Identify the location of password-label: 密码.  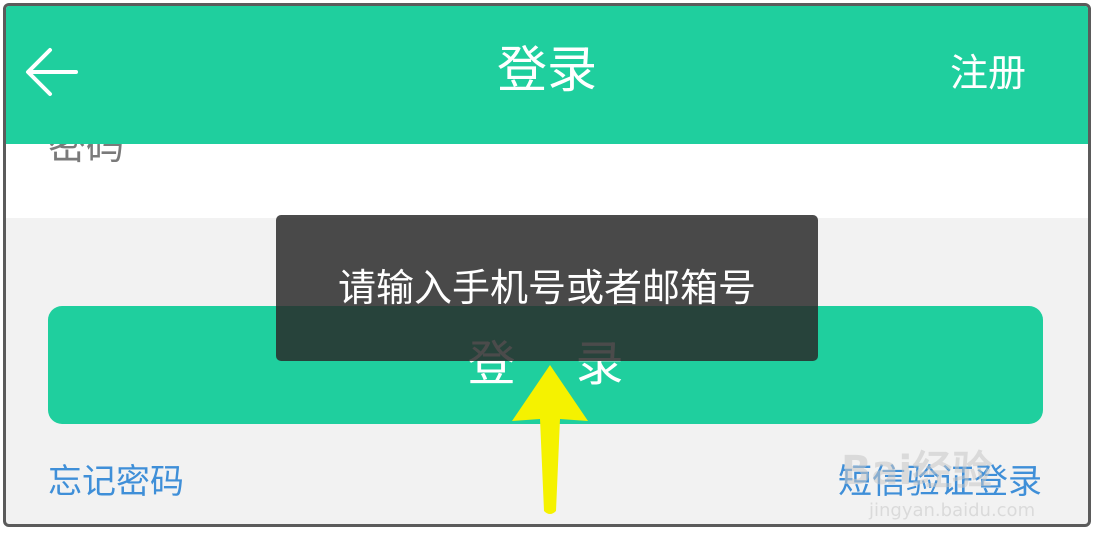
(86, 156).